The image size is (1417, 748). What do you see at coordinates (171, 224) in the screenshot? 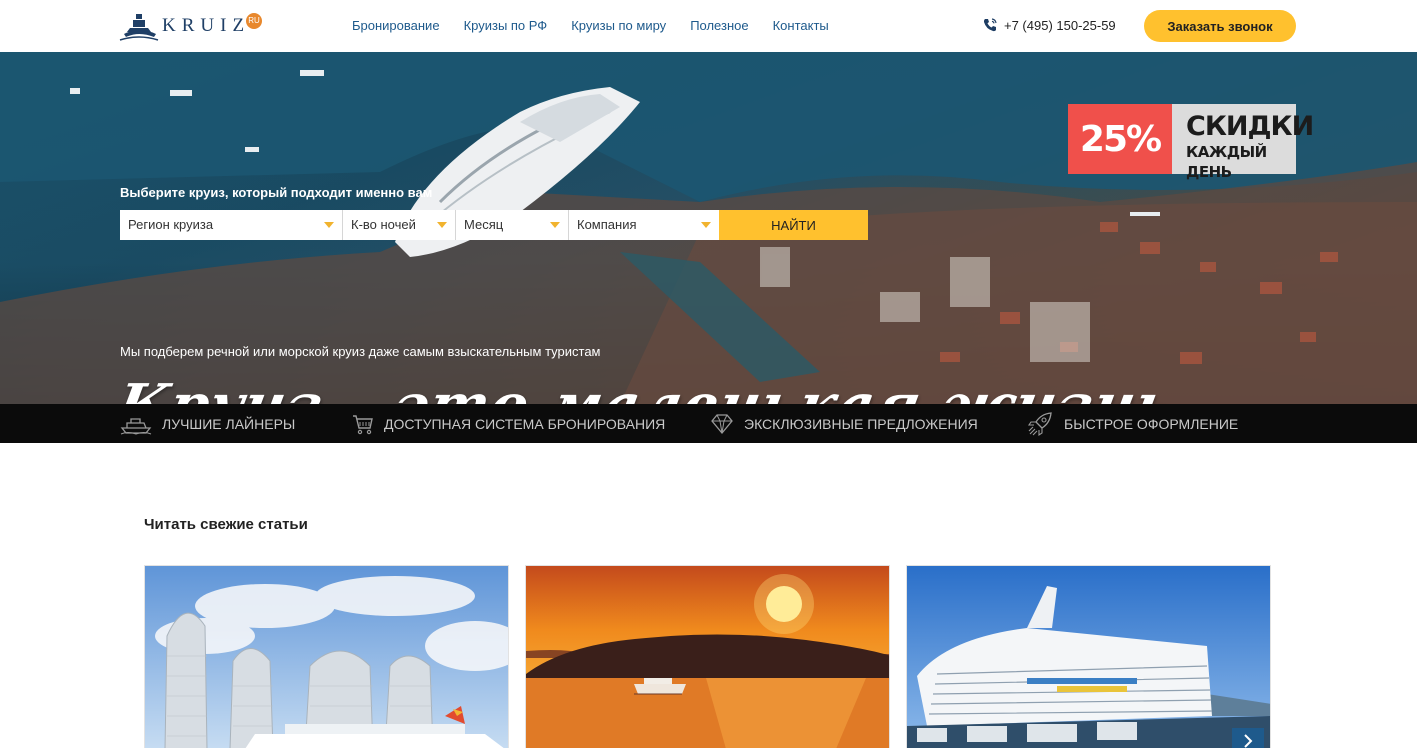
I see `region-select-value: Регион круиза` at bounding box center [171, 224].